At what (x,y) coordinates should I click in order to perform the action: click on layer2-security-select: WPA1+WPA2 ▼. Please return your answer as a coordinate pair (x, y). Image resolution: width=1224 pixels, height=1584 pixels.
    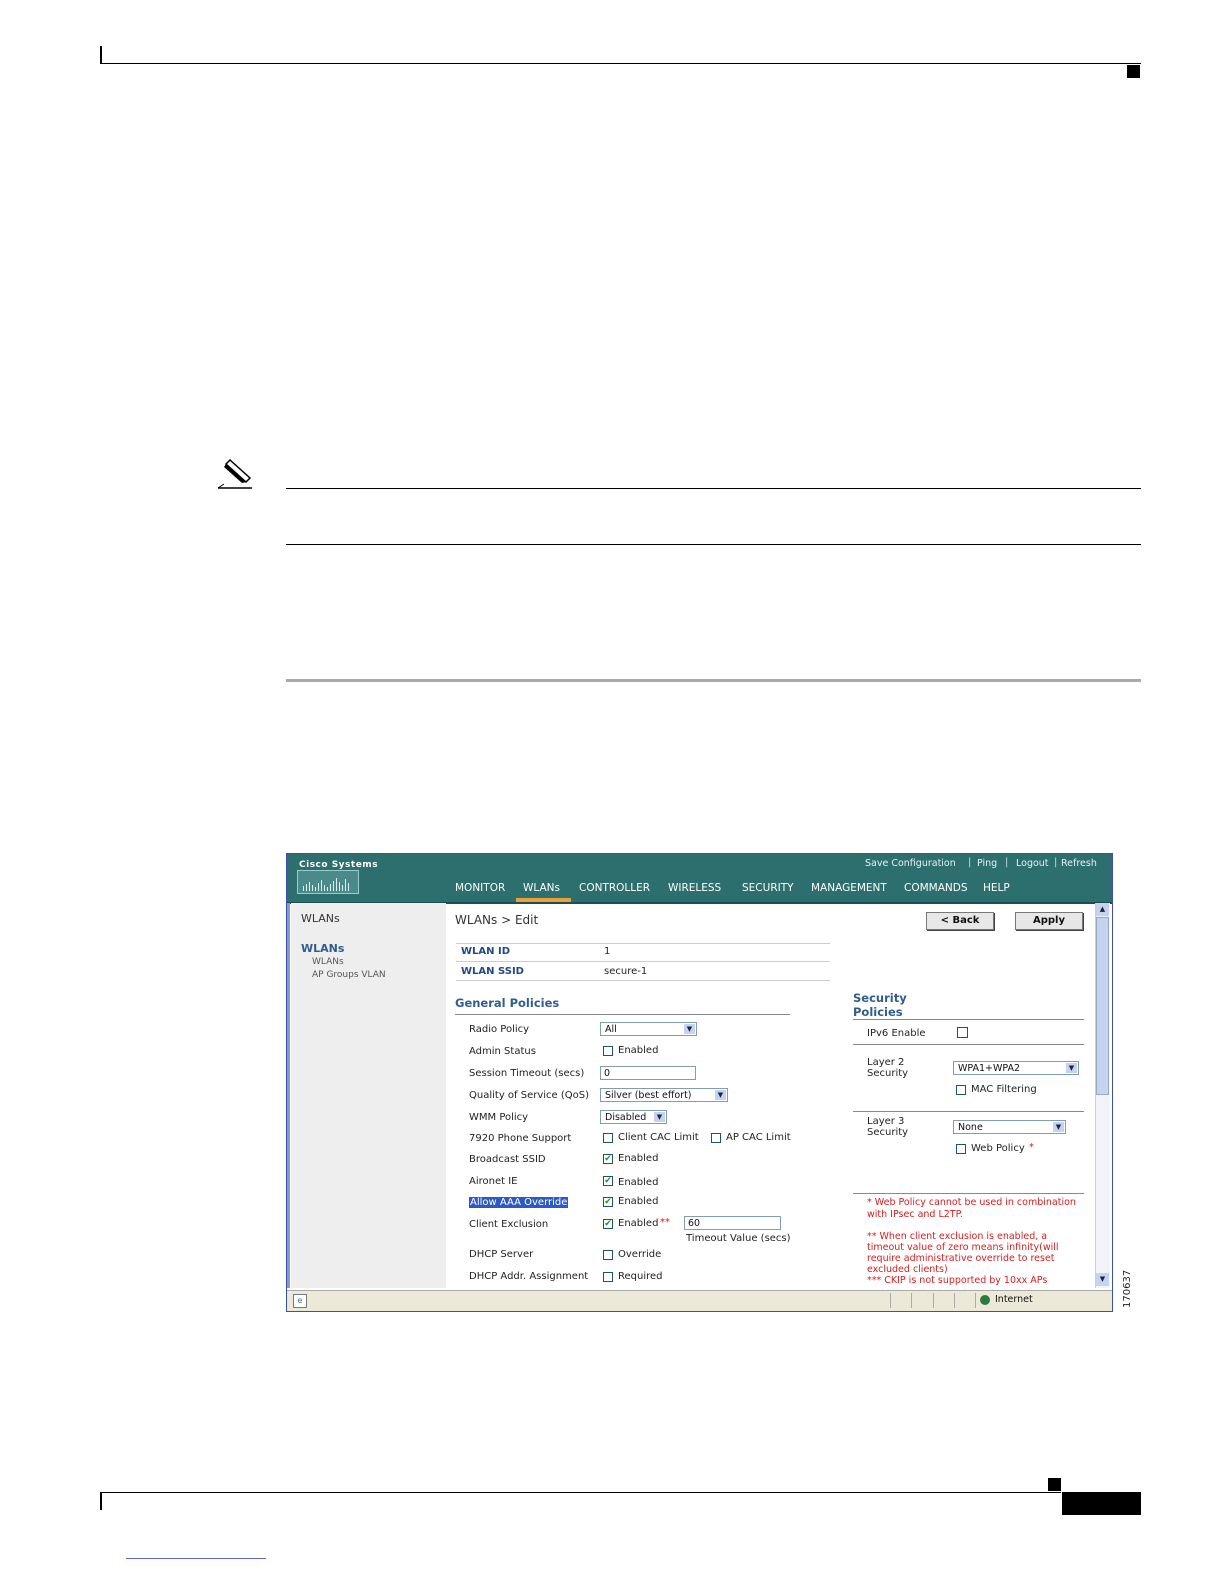
    Looking at the image, I should click on (1016, 1068).